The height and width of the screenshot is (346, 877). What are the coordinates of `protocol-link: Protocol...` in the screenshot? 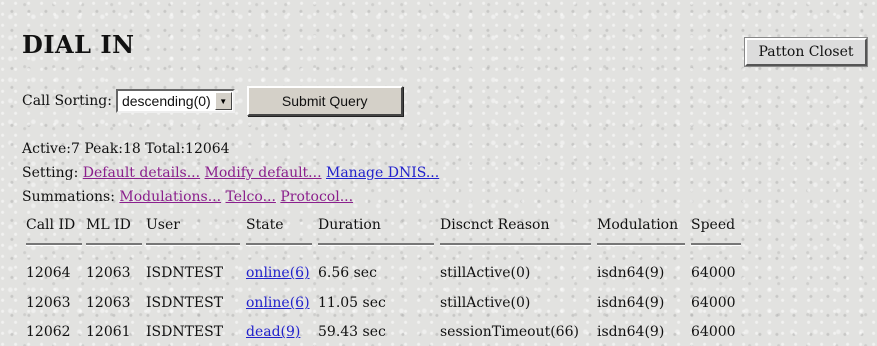 It's located at (316, 197).